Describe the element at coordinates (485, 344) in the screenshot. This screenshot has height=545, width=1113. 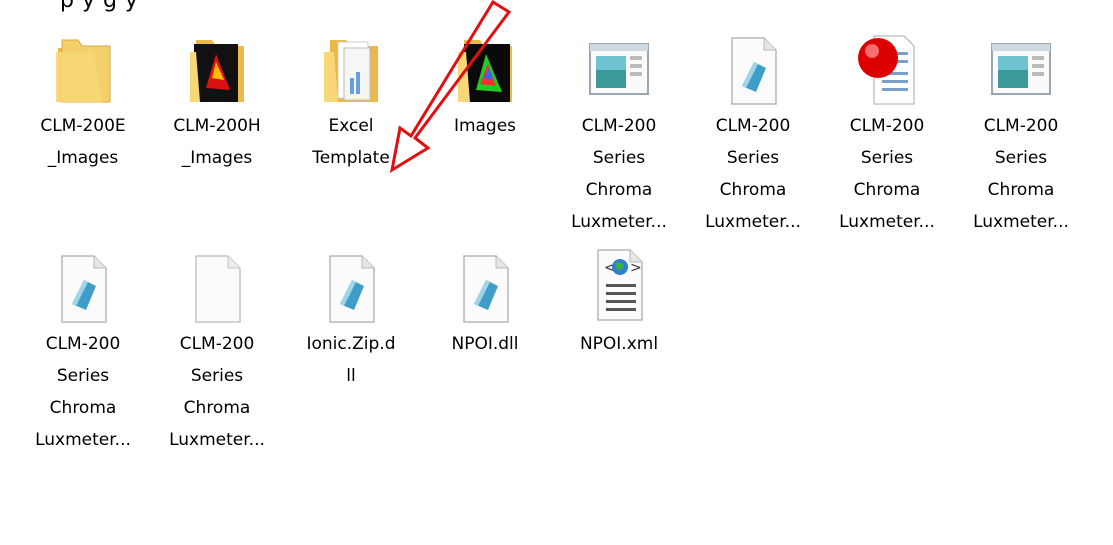
I see `file-item-label: NPOI.dll` at that location.